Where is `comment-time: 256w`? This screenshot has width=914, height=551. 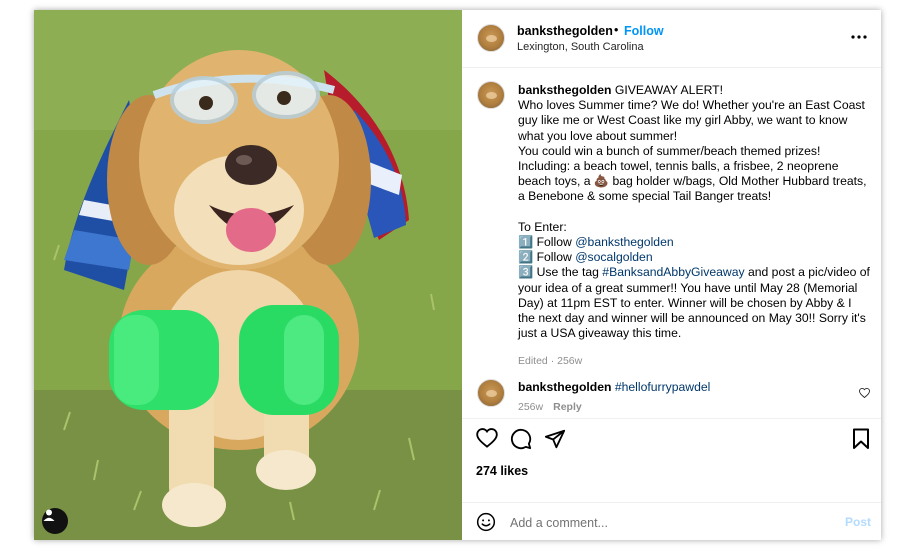 comment-time: 256w is located at coordinates (531, 407).